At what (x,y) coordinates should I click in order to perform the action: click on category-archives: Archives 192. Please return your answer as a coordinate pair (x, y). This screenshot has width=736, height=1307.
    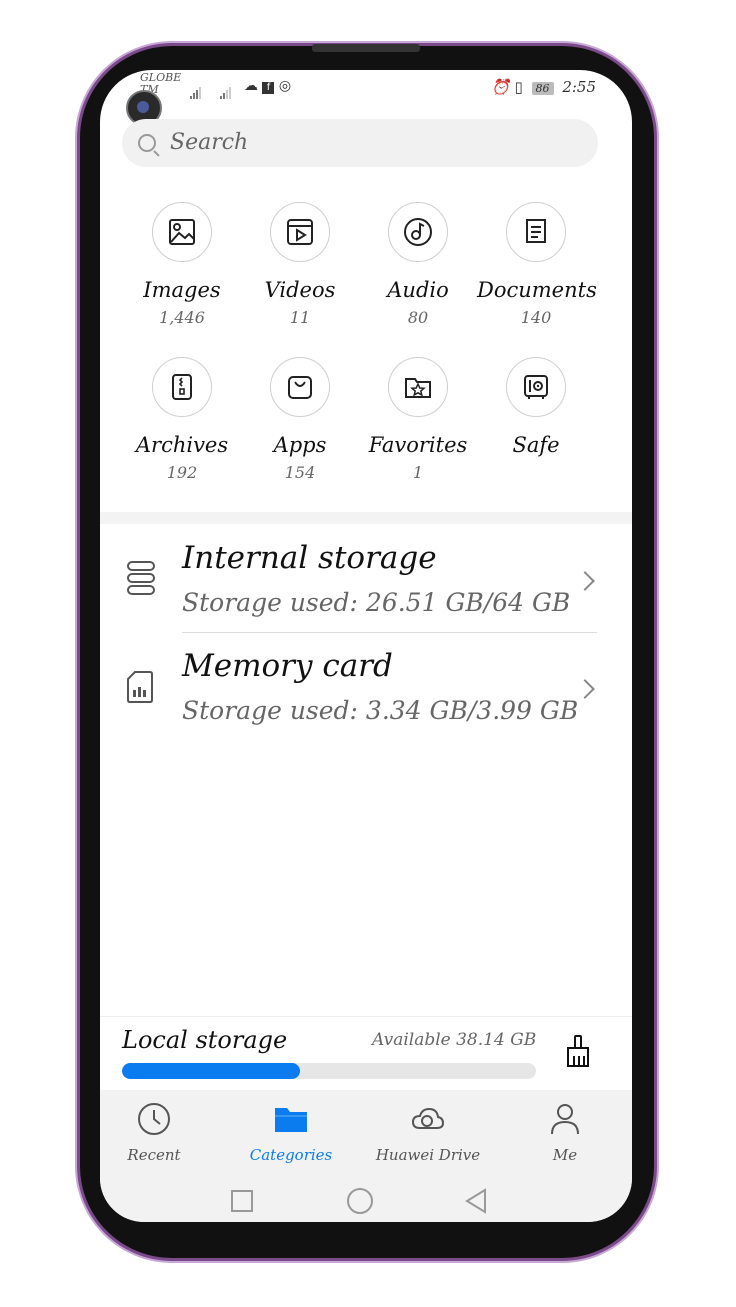
    Looking at the image, I should click on (182, 420).